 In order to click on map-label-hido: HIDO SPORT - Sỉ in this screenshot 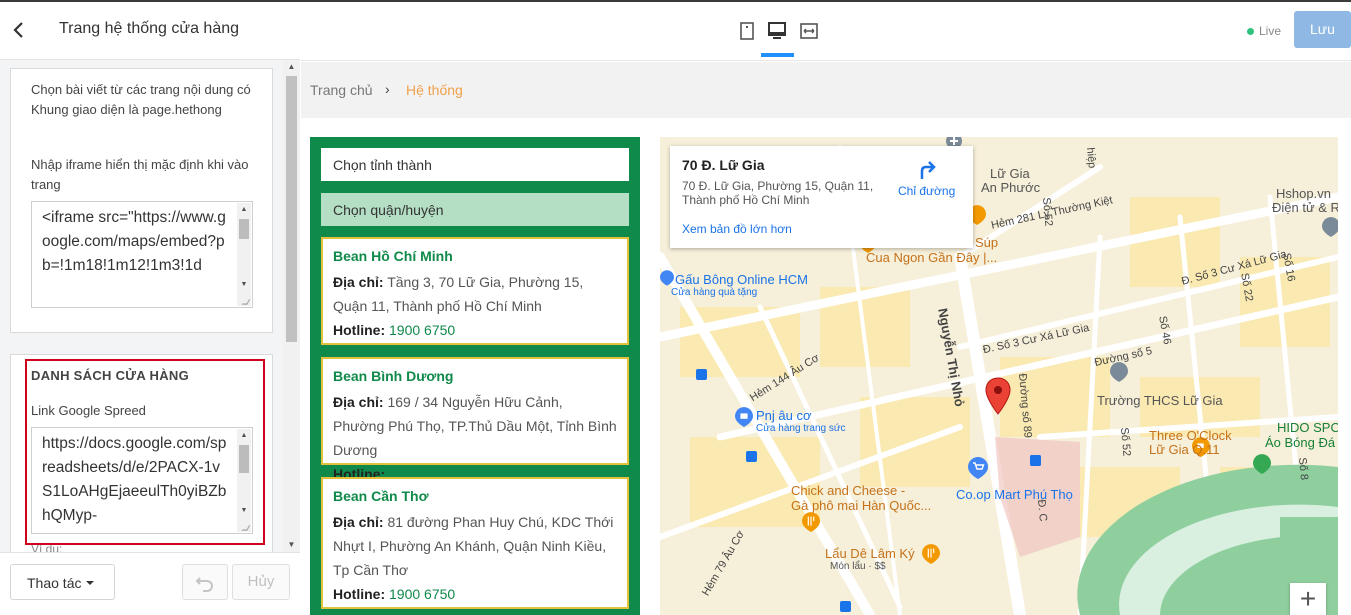, I will do `click(1307, 427)`.